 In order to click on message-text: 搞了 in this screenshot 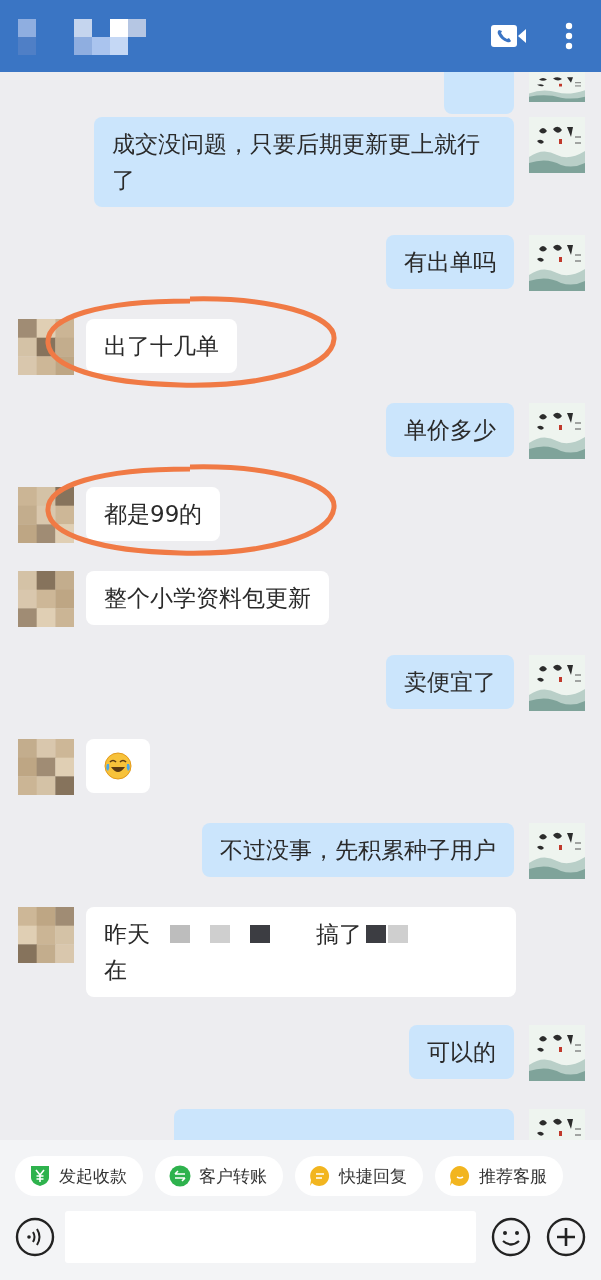, I will do `click(339, 934)`.